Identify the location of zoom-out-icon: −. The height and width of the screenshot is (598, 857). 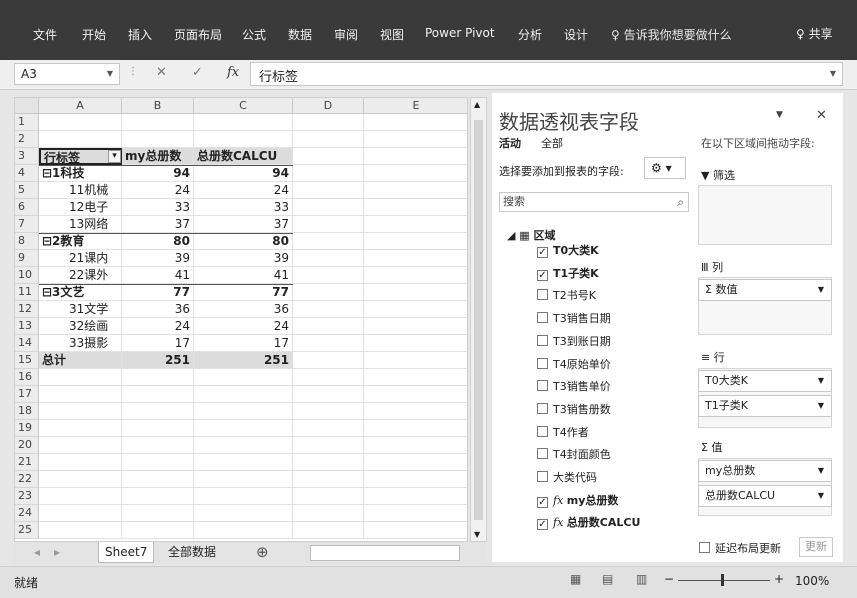
(669, 579).